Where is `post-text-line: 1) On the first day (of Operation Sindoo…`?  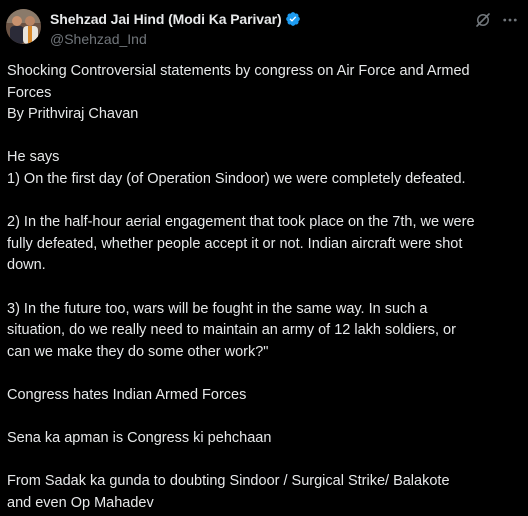 post-text-line: 1) On the first day (of Operation Sindoo… is located at coordinates (236, 178).